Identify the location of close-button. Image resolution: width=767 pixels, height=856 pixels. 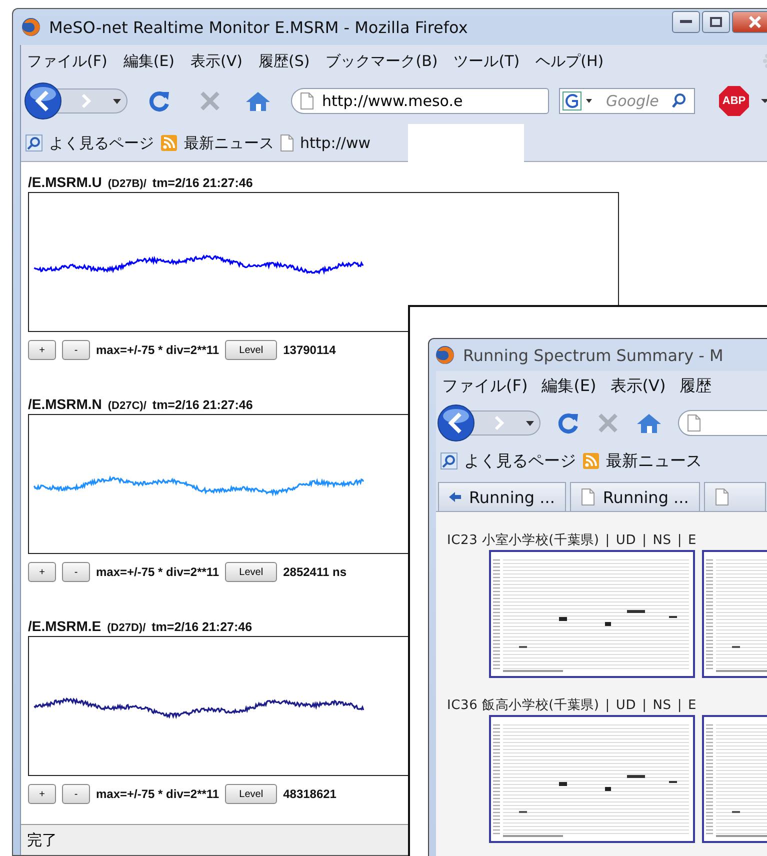
(749, 22).